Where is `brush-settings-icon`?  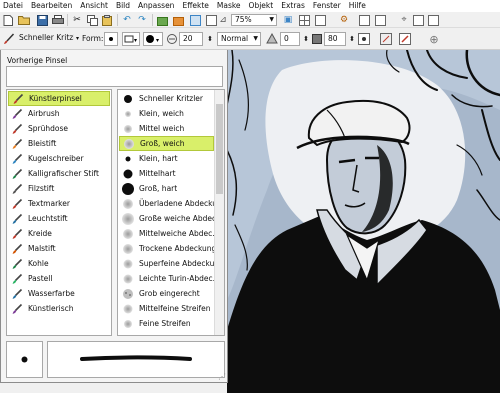 brush-settings-icon is located at coordinates (364, 39).